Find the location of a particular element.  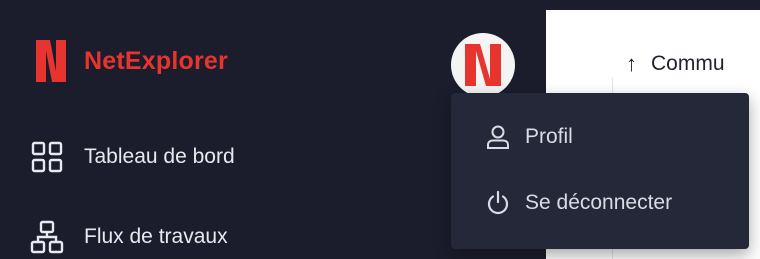

user-icon is located at coordinates (498, 137).